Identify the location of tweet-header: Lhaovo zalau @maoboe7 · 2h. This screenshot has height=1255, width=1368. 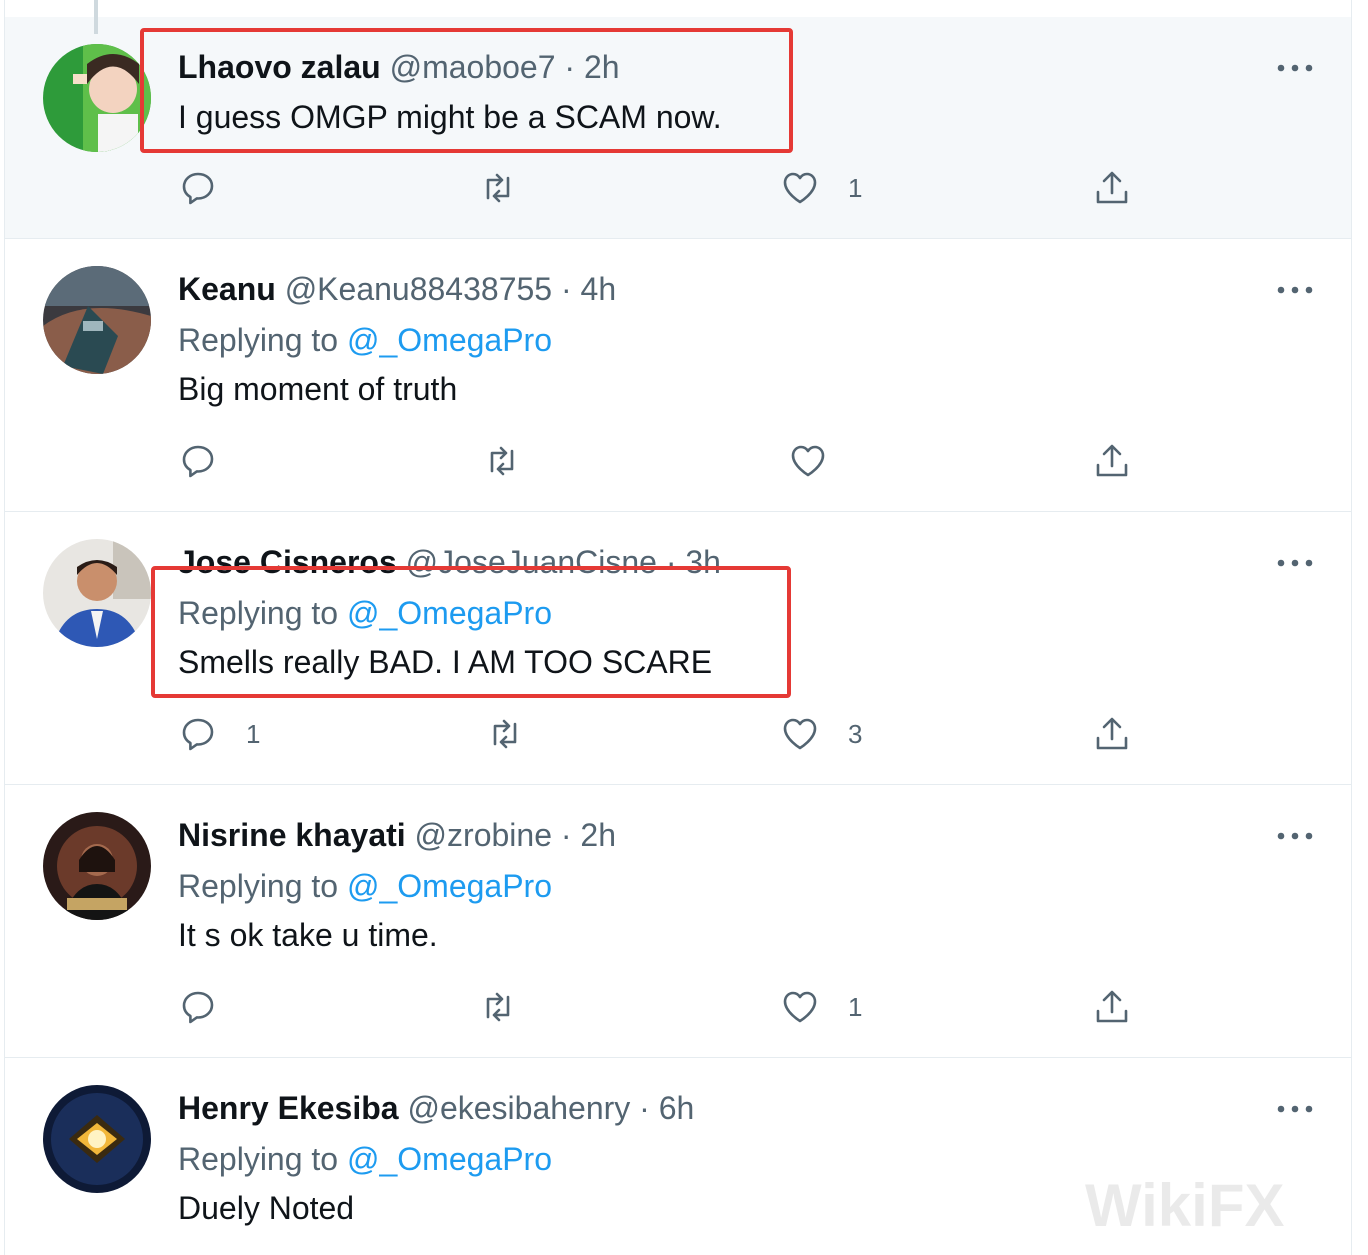
(399, 67).